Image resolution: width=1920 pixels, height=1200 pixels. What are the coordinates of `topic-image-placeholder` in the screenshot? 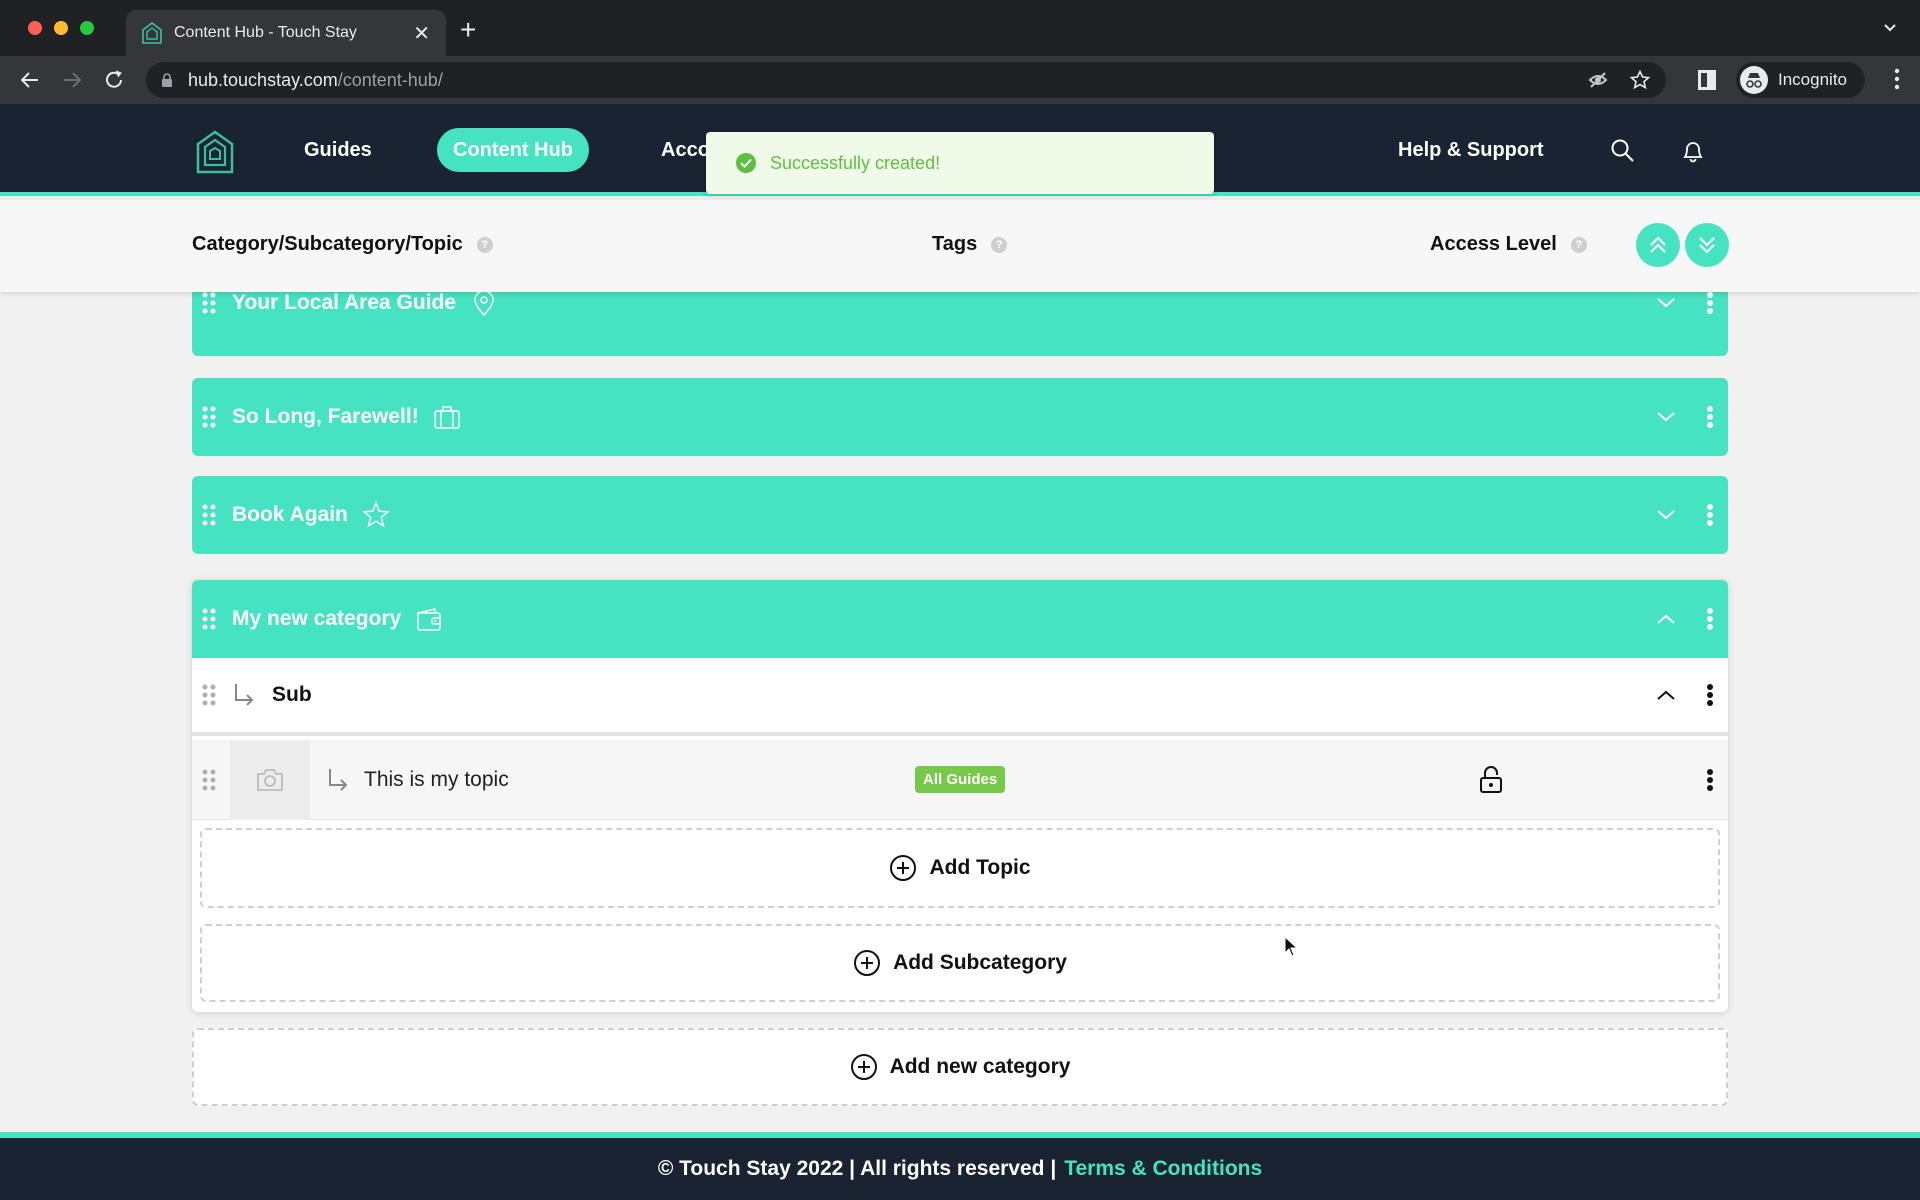 It's located at (270, 779).